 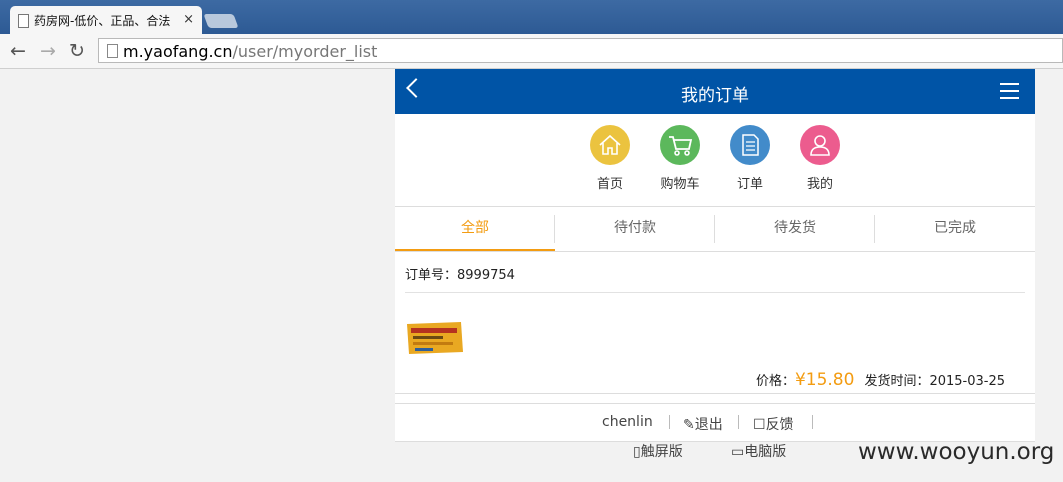 I want to click on page-header: 我的订单, so click(x=715, y=91).